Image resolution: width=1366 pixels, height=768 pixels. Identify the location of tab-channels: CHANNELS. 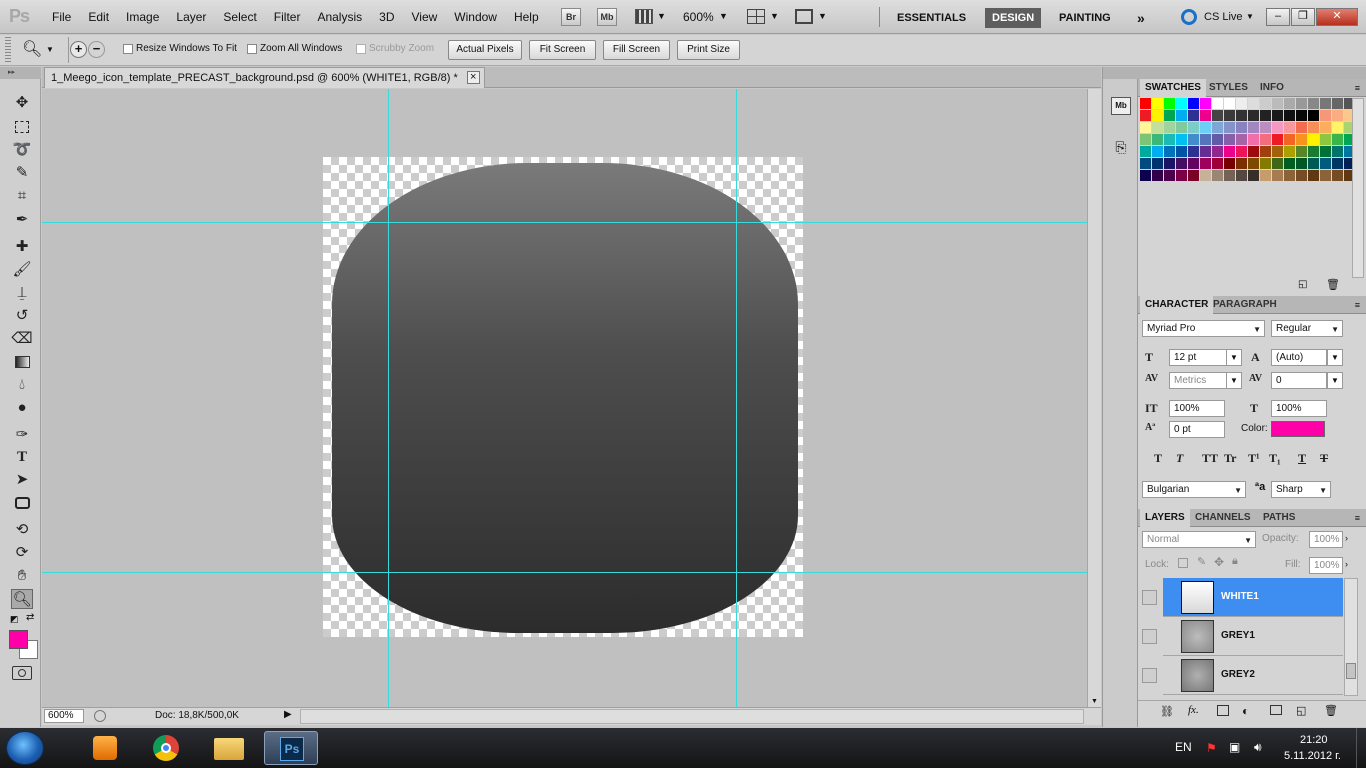
(1223, 518).